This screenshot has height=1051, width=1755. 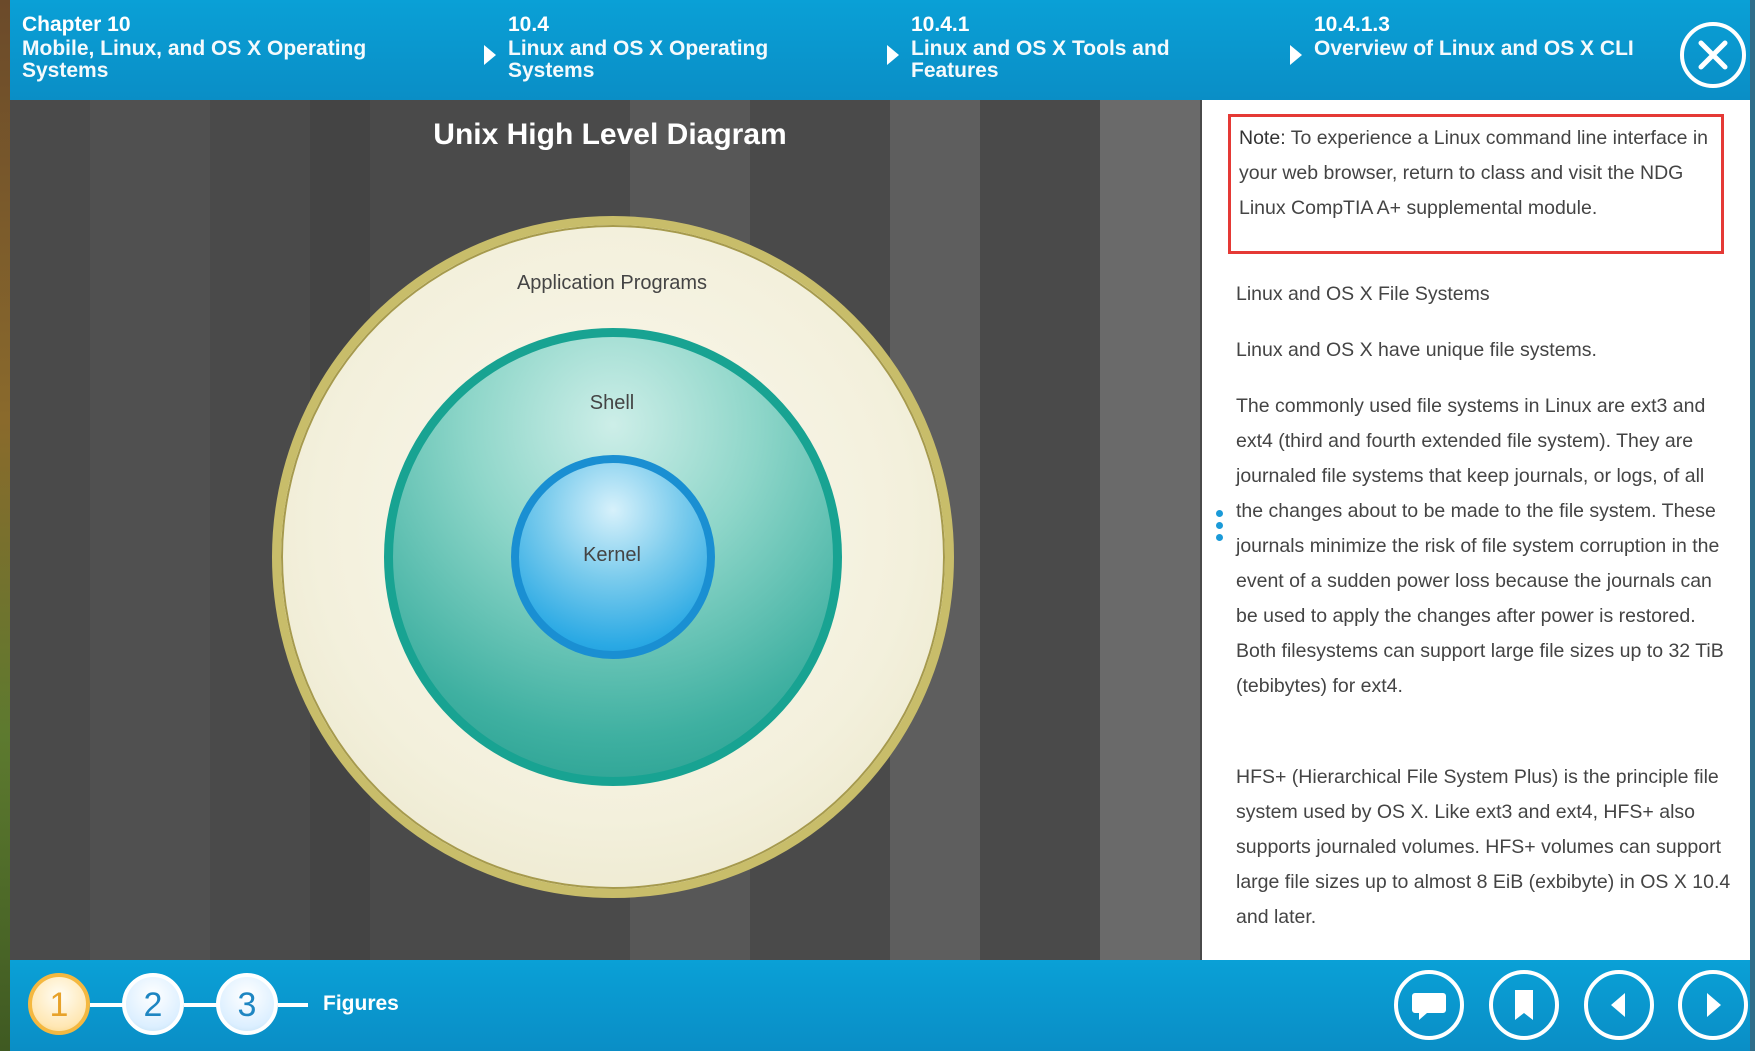 I want to click on note-label: Note:, so click(x=1262, y=138).